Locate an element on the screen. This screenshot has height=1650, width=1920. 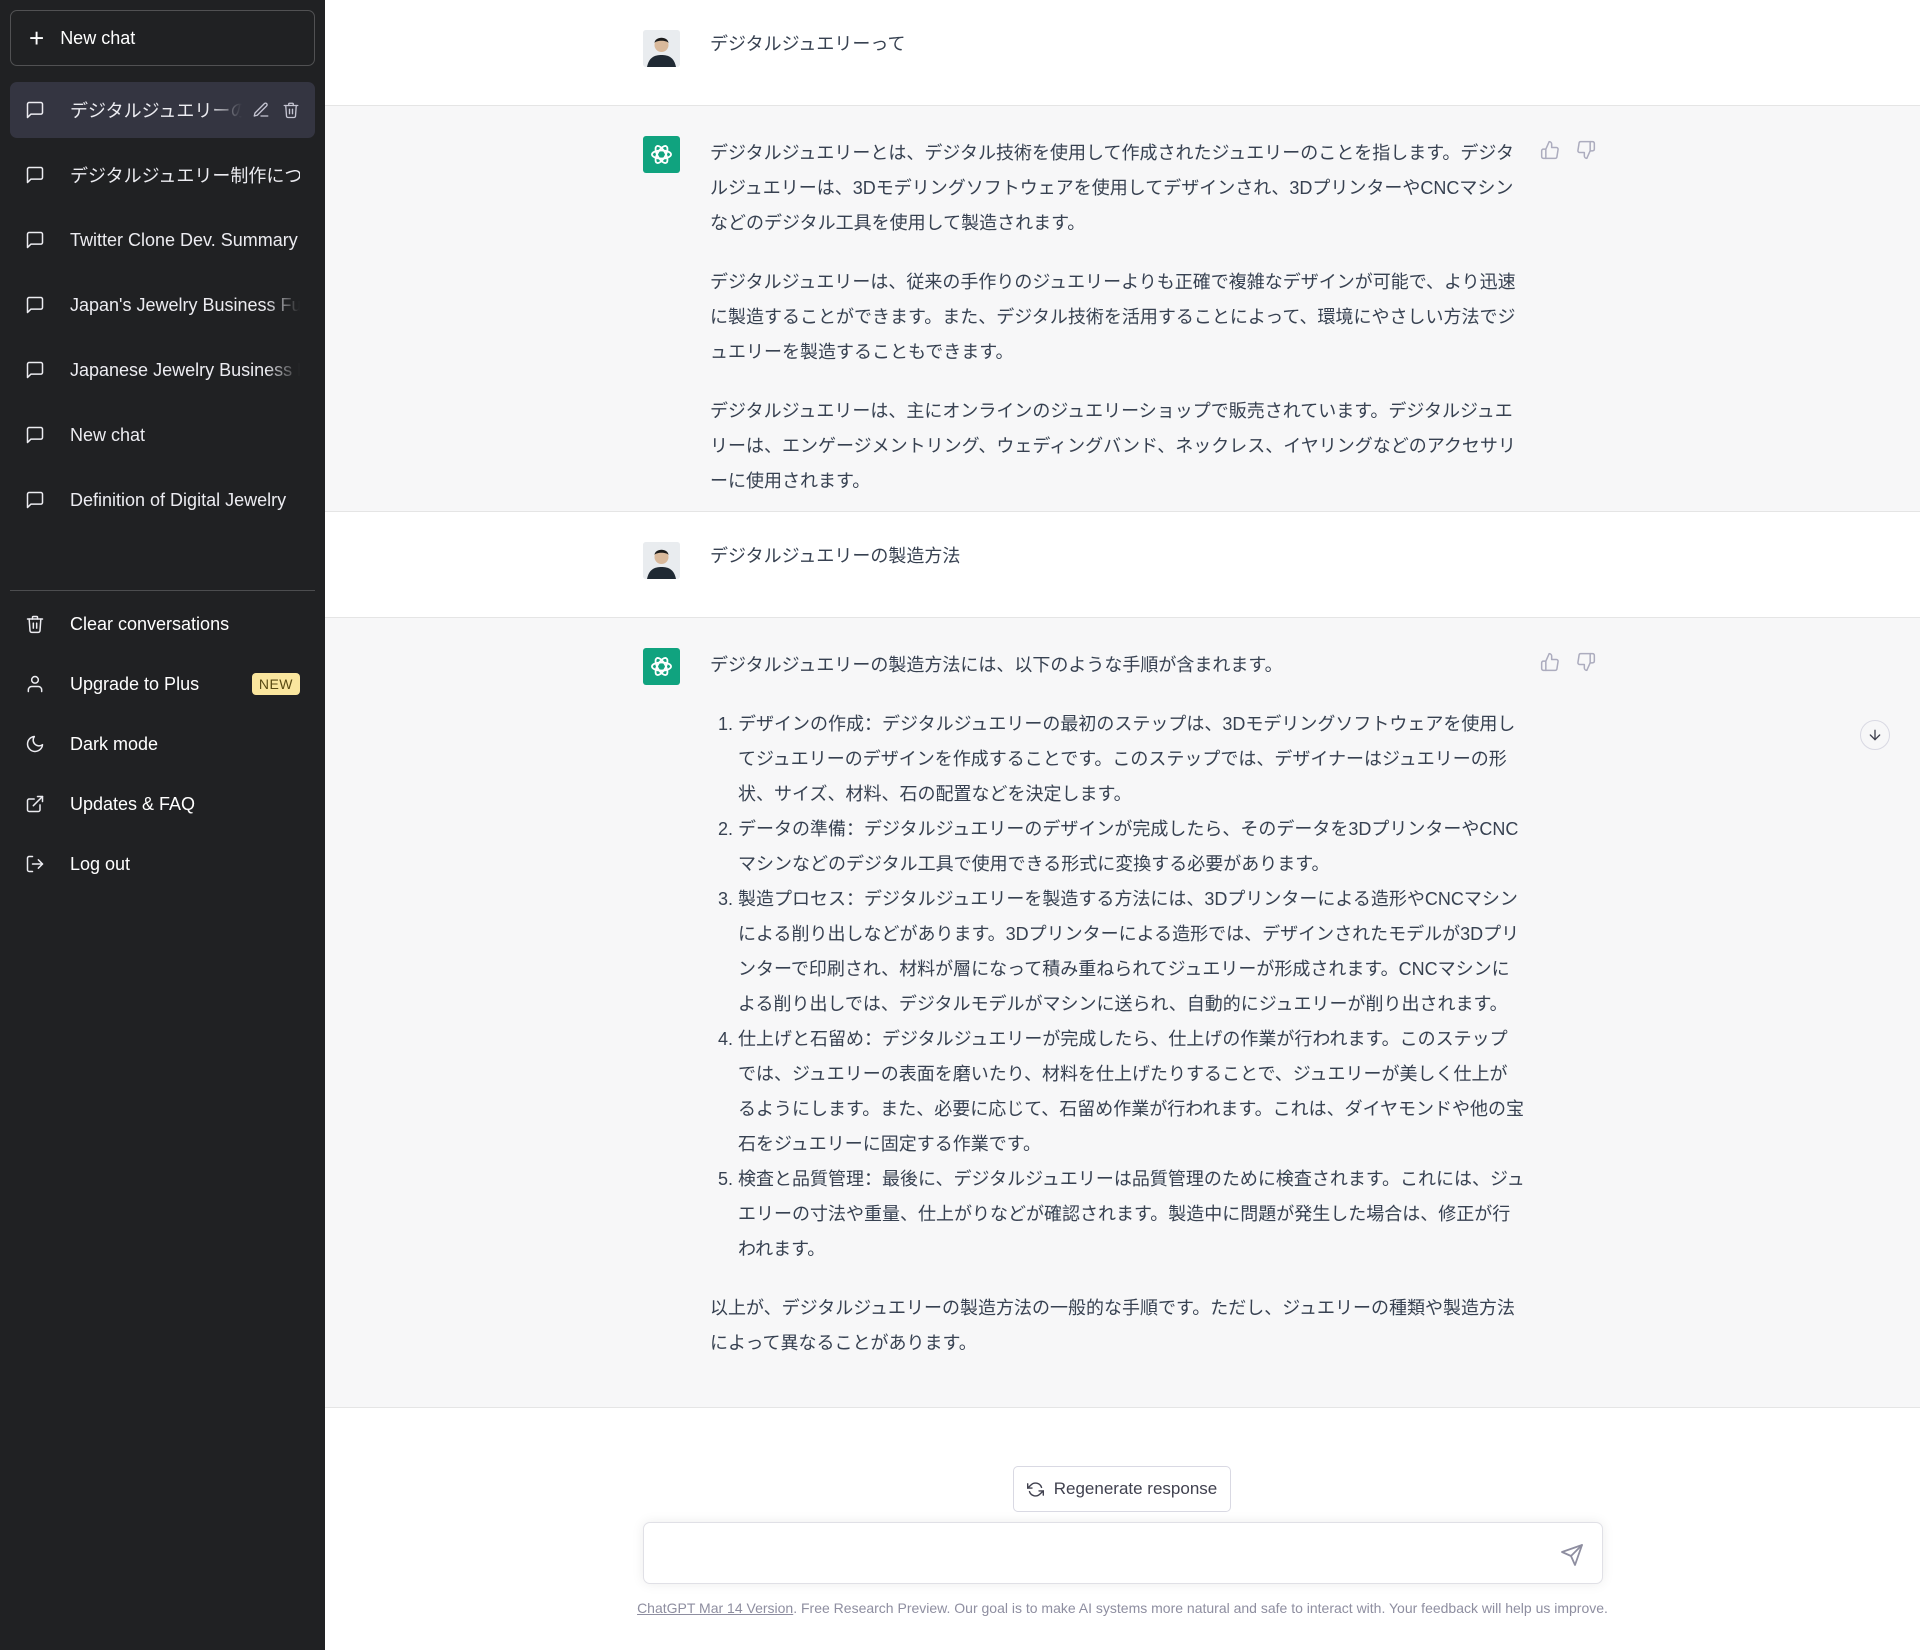
user-message: デジタルジュエリーって is located at coordinates (1122, 53).